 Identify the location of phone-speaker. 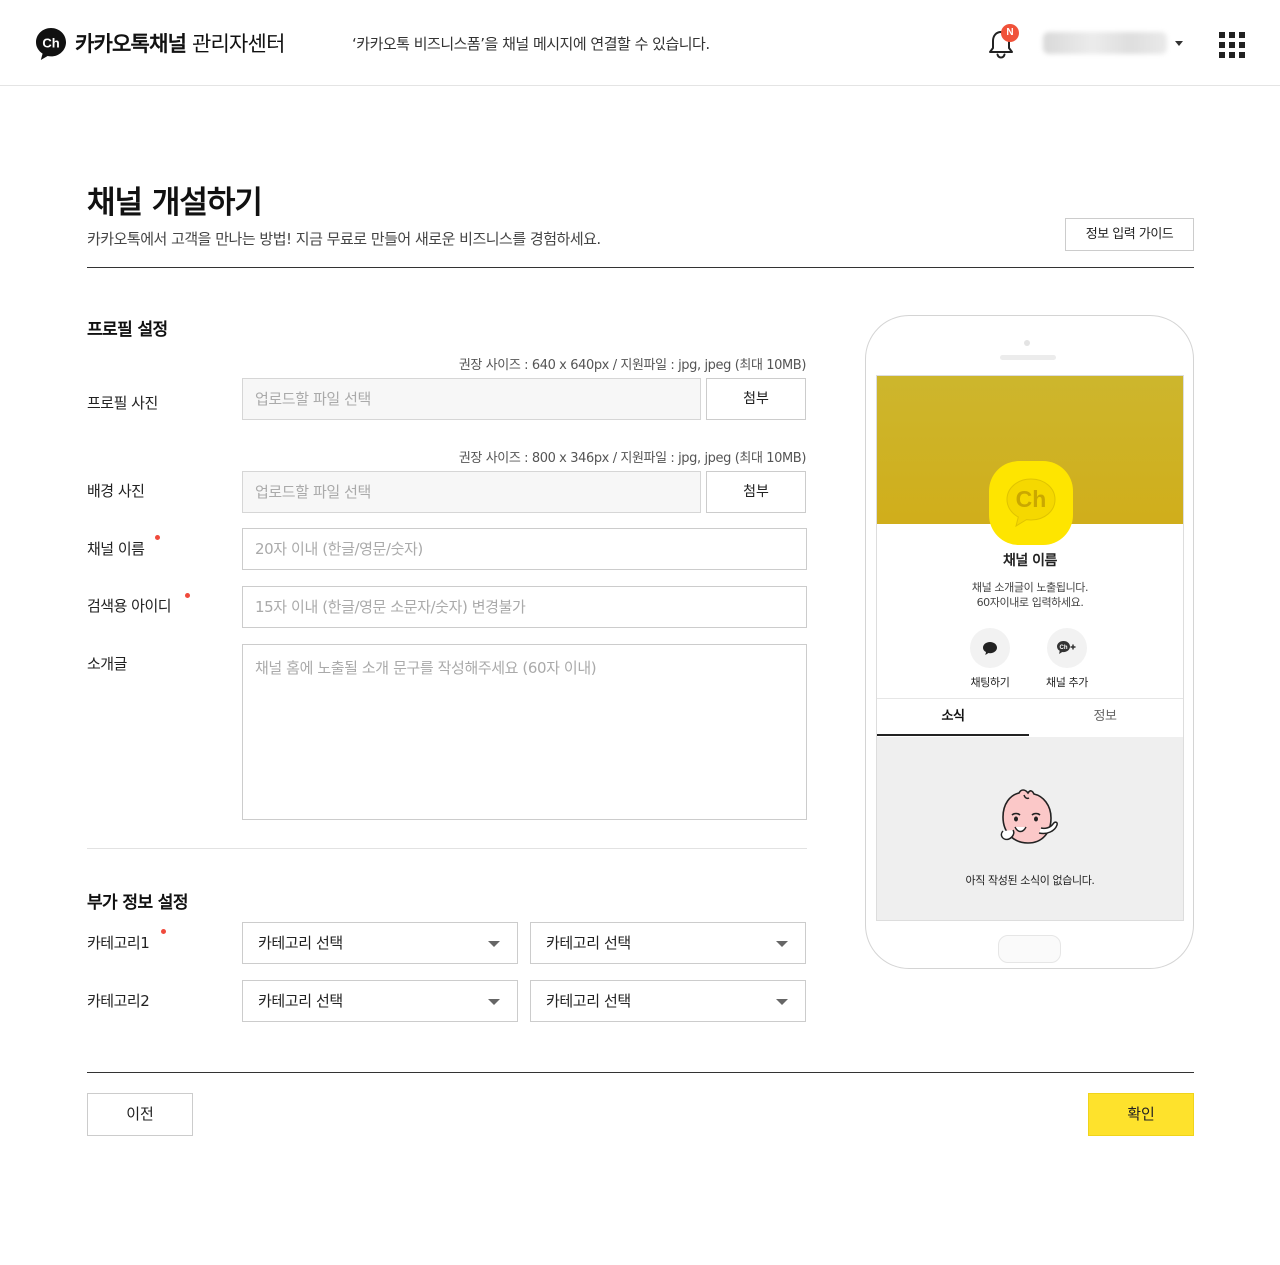
(1028, 357).